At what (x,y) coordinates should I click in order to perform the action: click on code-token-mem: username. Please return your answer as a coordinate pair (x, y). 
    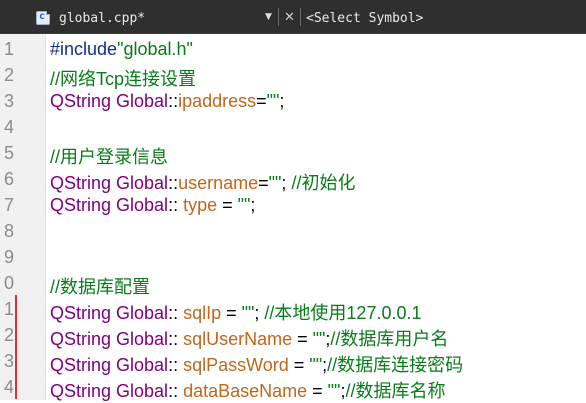
    Looking at the image, I should click on (218, 183).